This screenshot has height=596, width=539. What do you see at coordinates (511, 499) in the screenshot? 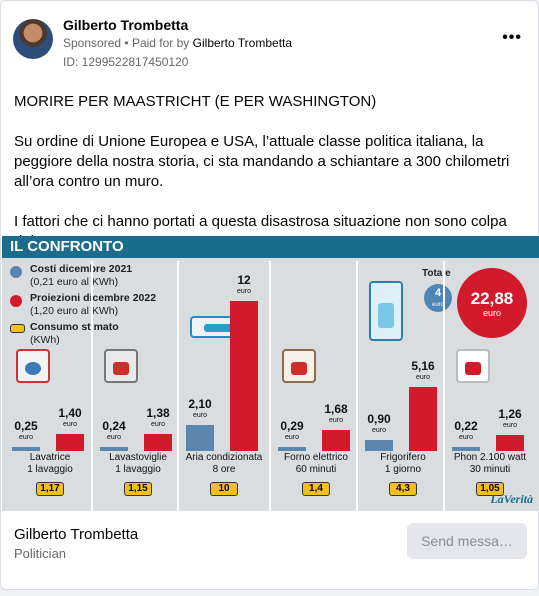
I see `brand-logo: LaVerità` at bounding box center [511, 499].